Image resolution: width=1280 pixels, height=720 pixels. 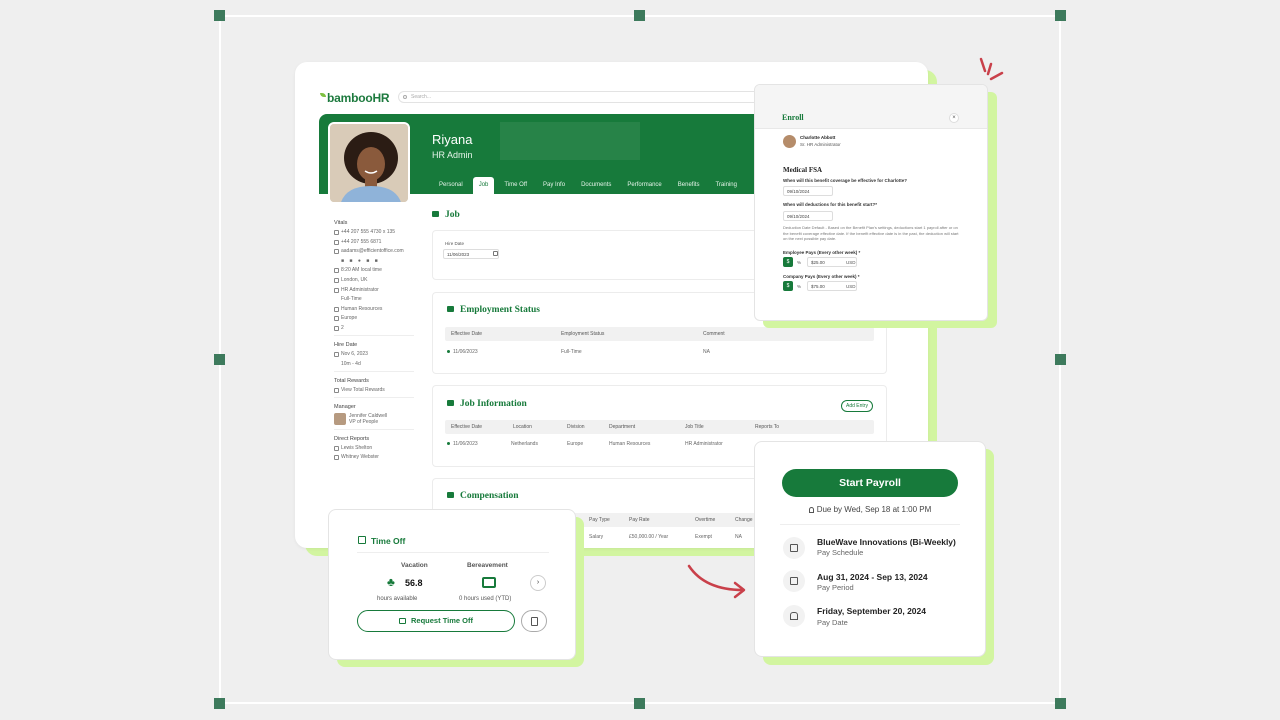 What do you see at coordinates (483, 496) in the screenshot?
I see `compensation-title: Compensation` at bounding box center [483, 496].